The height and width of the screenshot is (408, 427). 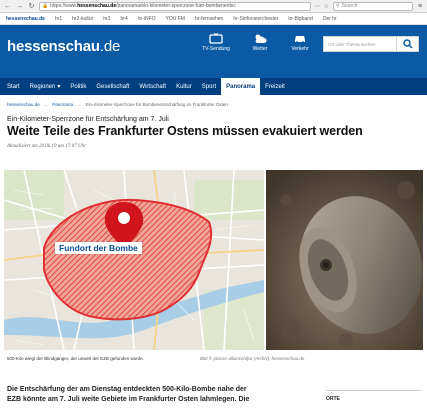 I want to click on url-host: hessenschau.de, so click(x=97, y=6).